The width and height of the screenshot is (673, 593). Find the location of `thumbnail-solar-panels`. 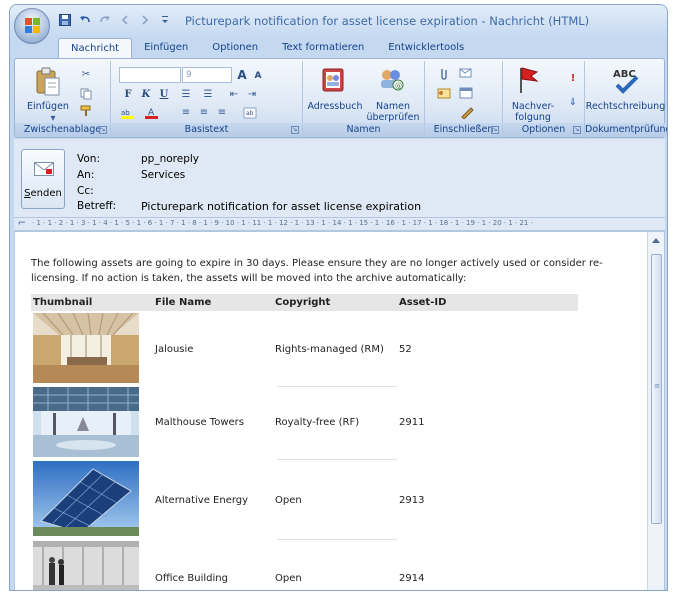

thumbnail-solar-panels is located at coordinates (86, 498).